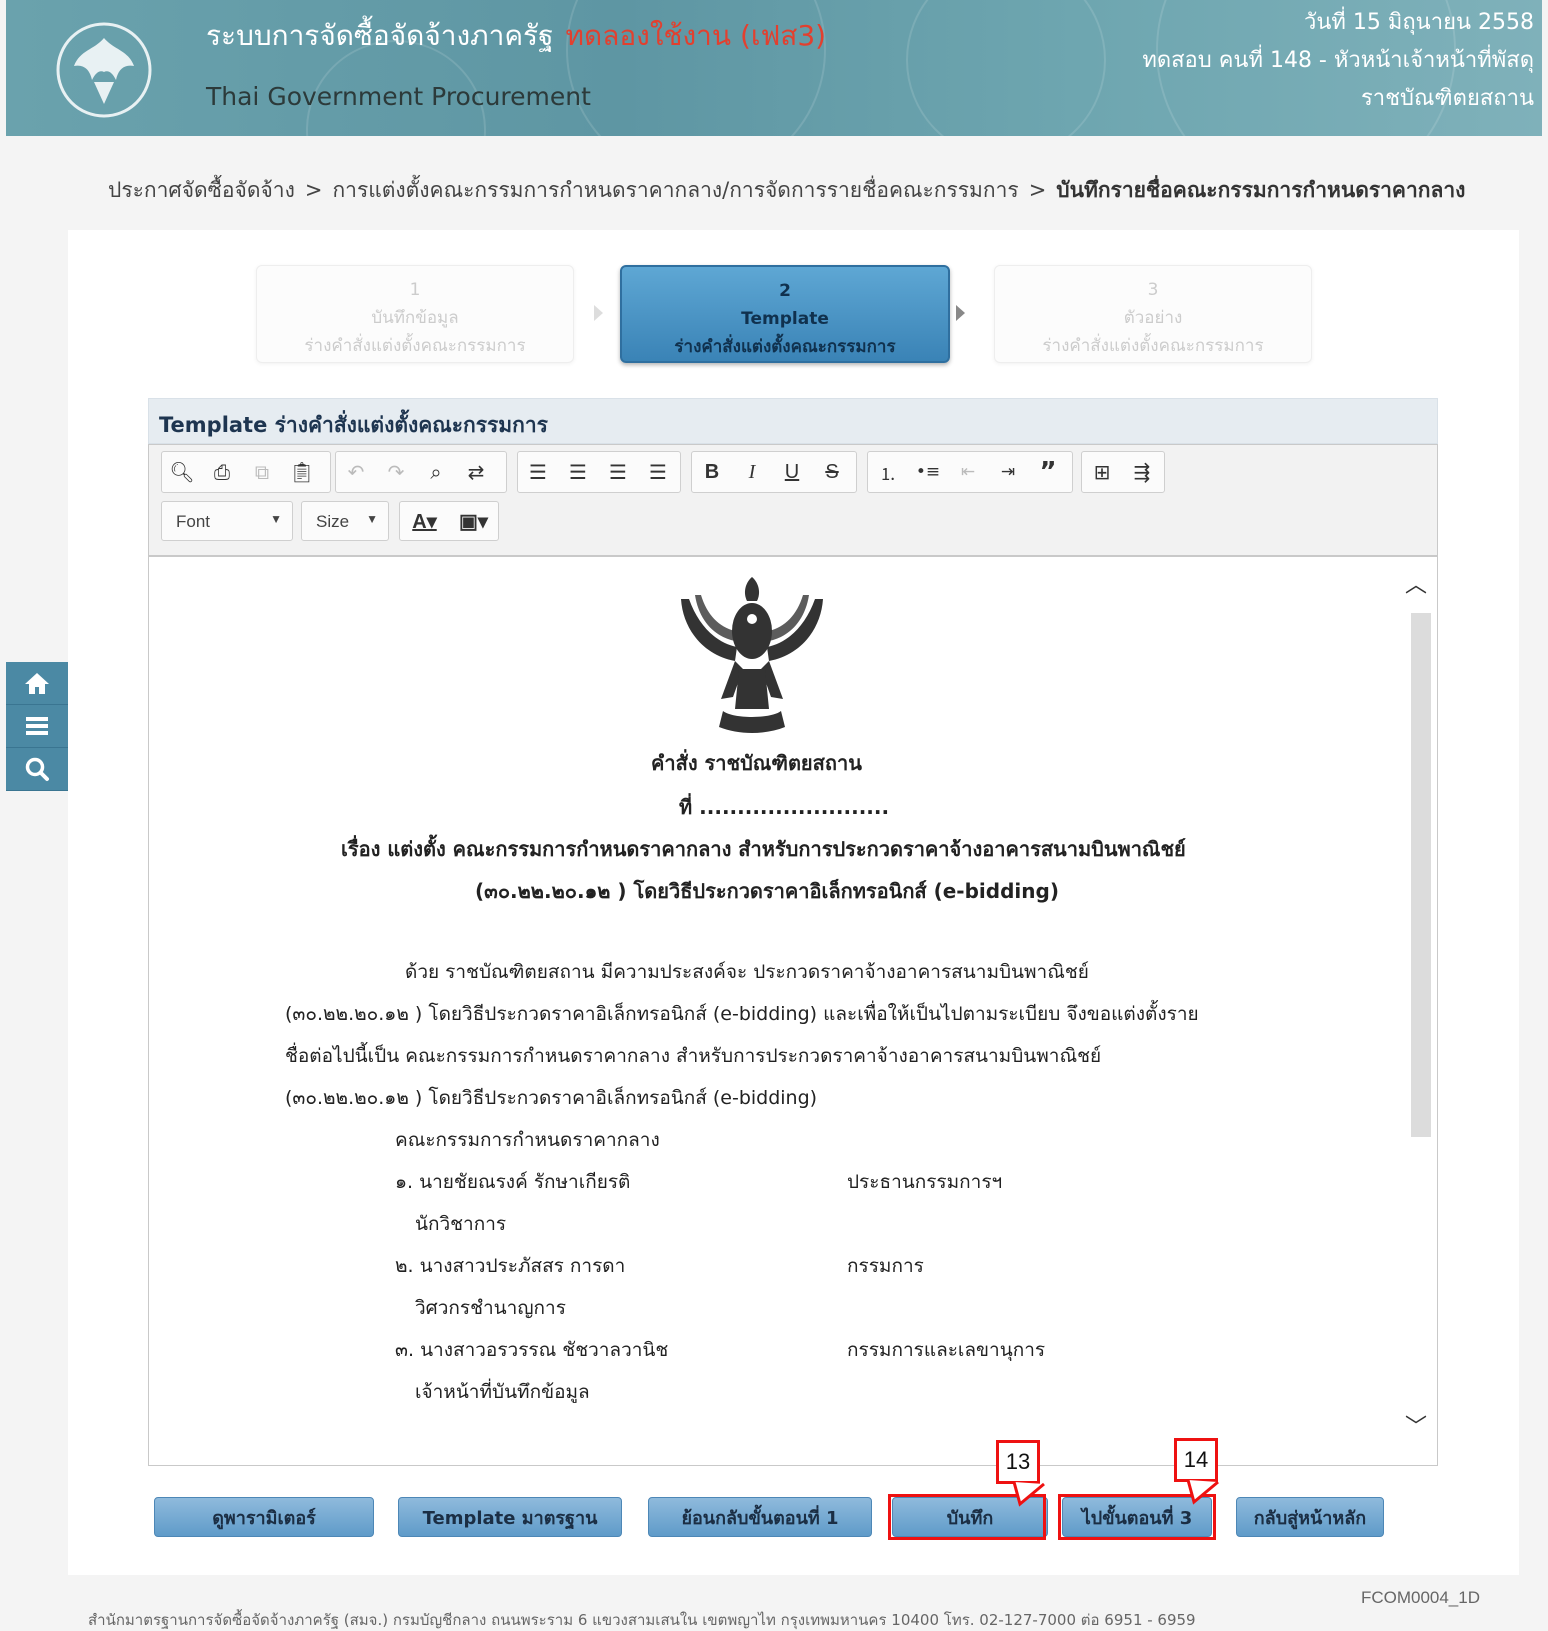 Image resolution: width=1548 pixels, height=1631 pixels. Describe the element at coordinates (1310, 1517) in the screenshot. I see `back-home-button: กลับสู่หน้าหลัก` at that location.